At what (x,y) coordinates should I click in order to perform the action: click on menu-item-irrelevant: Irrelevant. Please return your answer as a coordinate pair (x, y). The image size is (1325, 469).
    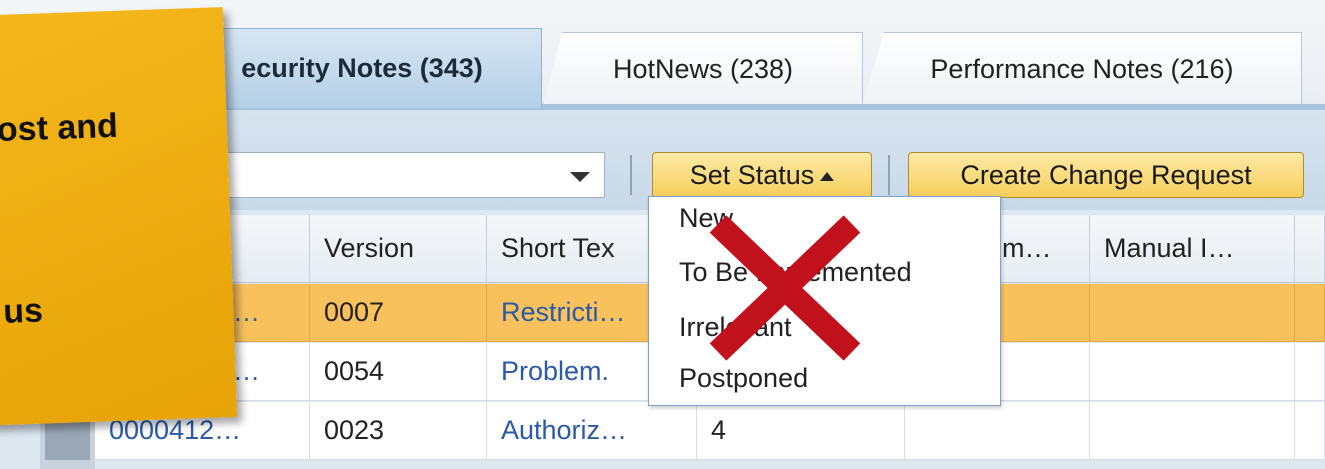
    Looking at the image, I should click on (735, 327).